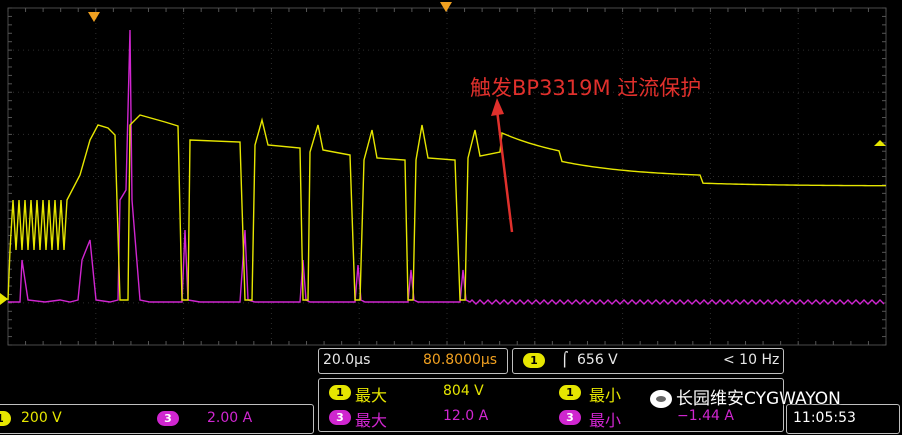  I want to click on meas-ch3-min-value: −1.44 A, so click(705, 416).